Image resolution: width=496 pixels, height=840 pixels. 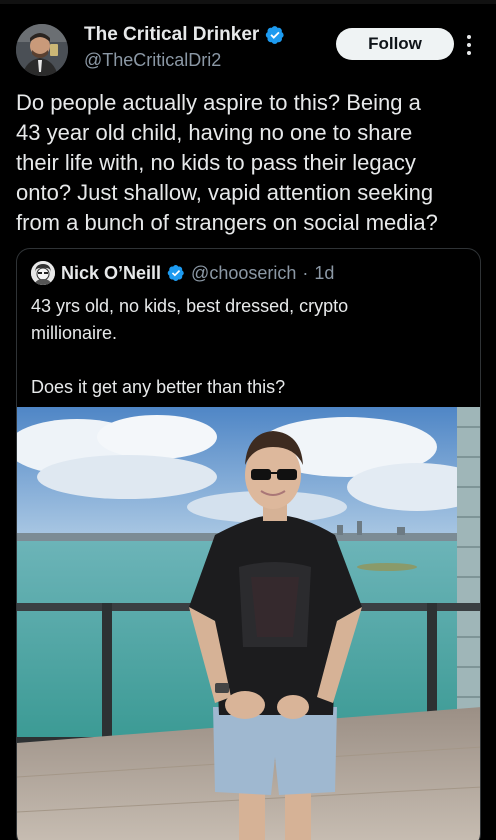 I want to click on quoted-author-name: Nick O’Neill, so click(x=111, y=273).